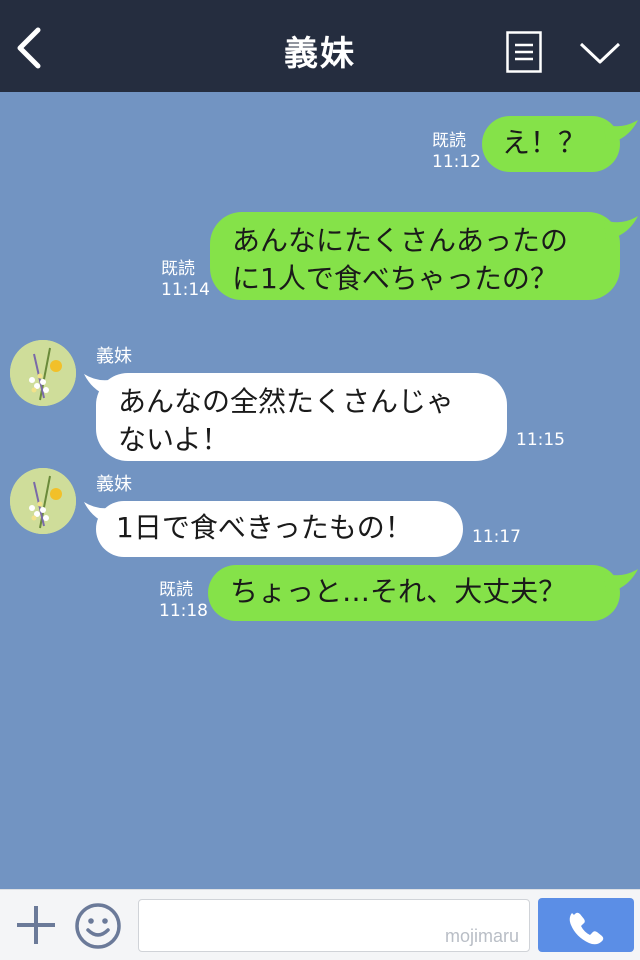 The image size is (640, 960). What do you see at coordinates (185, 290) in the screenshot?
I see `message-time: 11:14` at bounding box center [185, 290].